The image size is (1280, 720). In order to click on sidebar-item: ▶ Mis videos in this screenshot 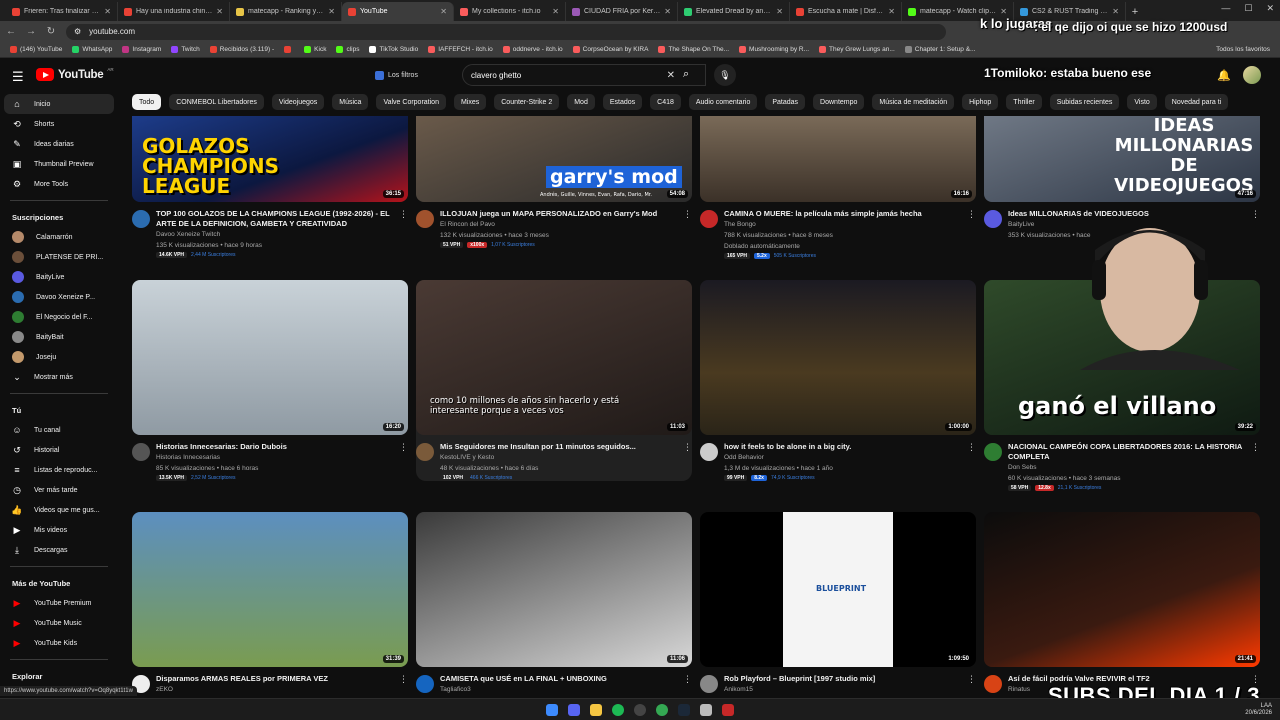, I will do `click(59, 530)`.